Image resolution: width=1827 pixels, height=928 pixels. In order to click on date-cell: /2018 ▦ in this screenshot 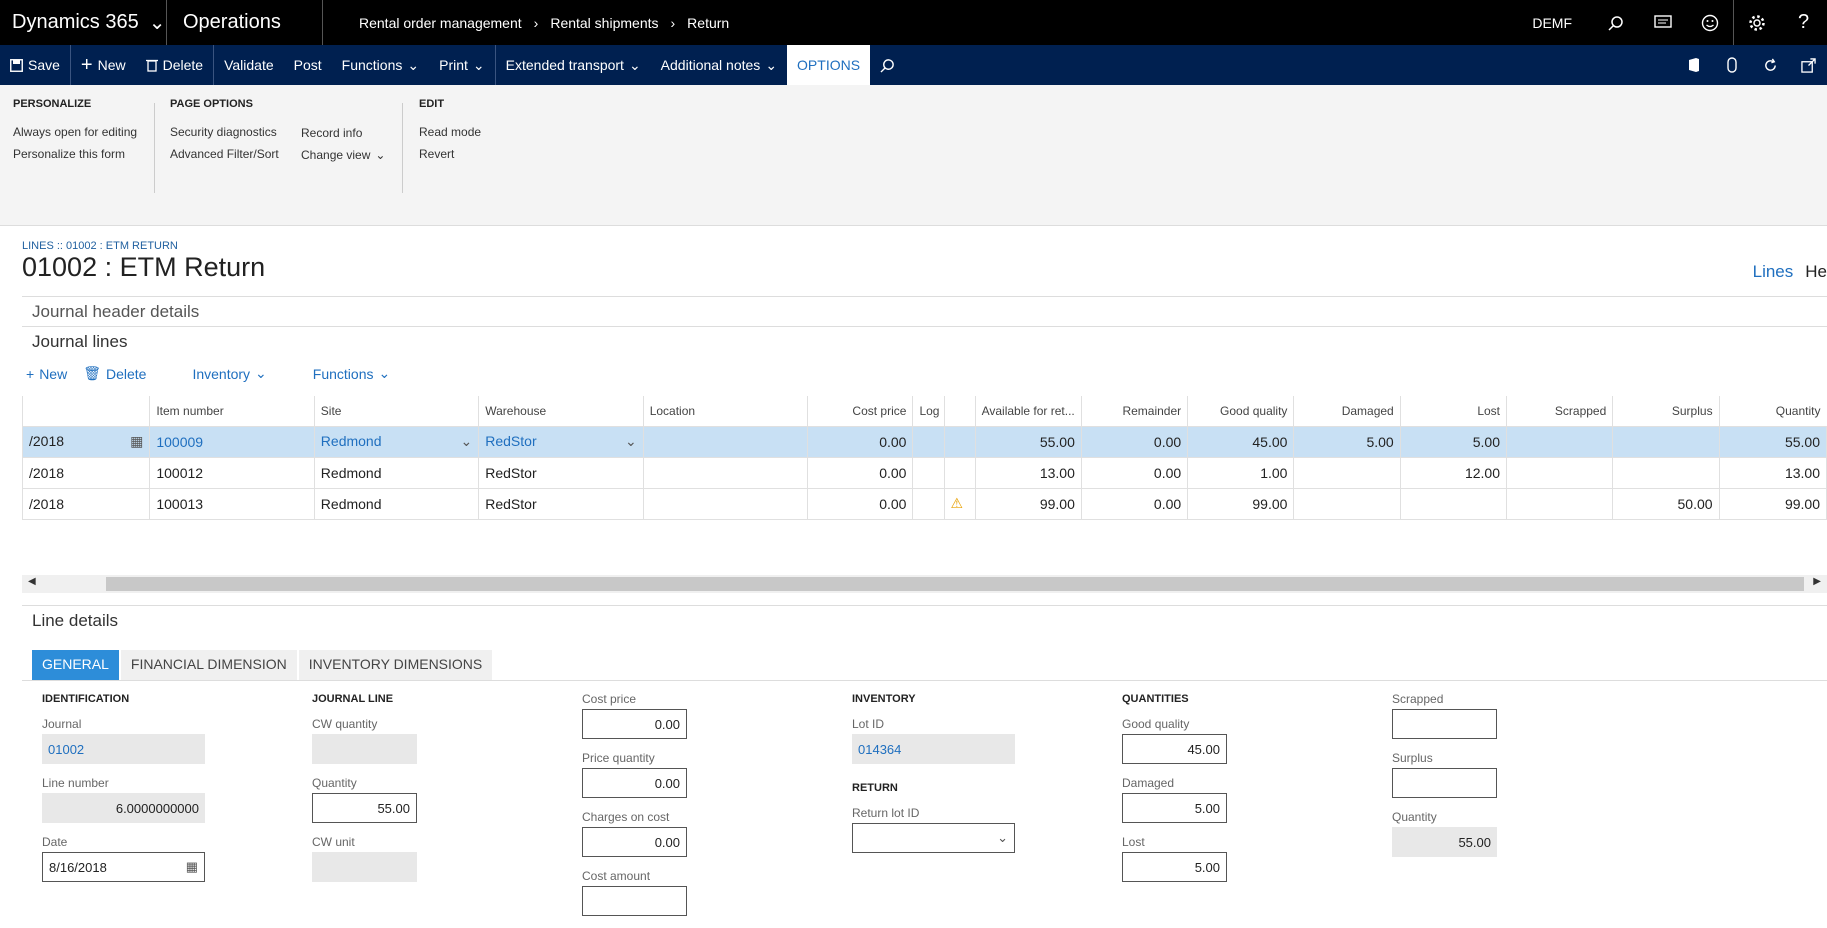, I will do `click(86, 441)`.